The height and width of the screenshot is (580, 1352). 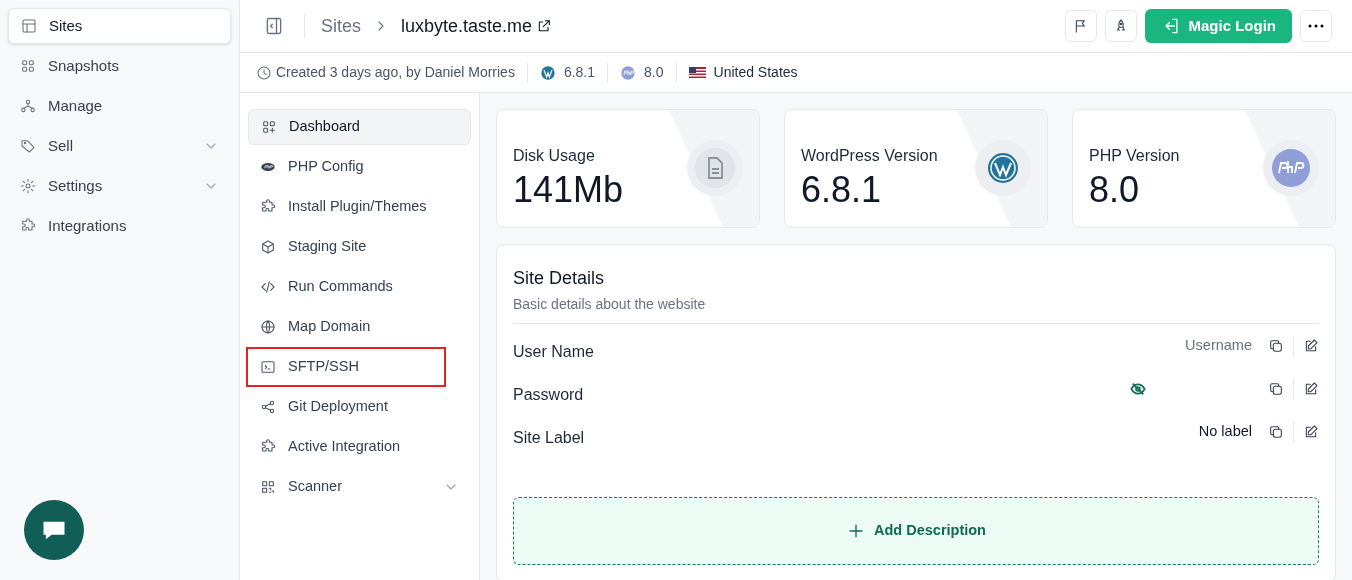 What do you see at coordinates (1316, 26) in the screenshot?
I see `more-icon` at bounding box center [1316, 26].